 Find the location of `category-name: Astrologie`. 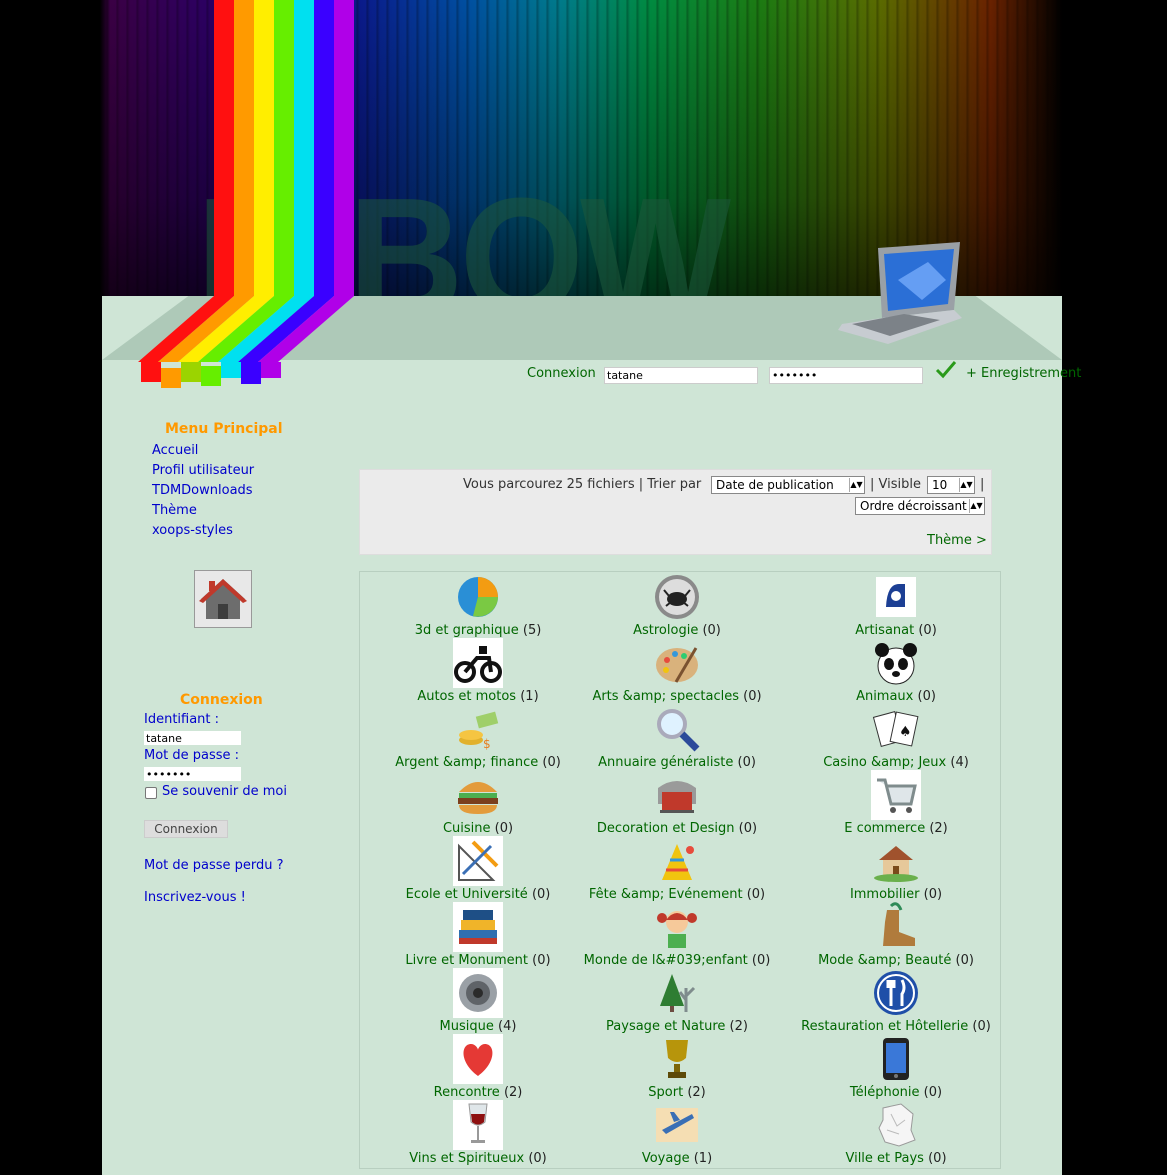

category-name: Astrologie is located at coordinates (665, 630).